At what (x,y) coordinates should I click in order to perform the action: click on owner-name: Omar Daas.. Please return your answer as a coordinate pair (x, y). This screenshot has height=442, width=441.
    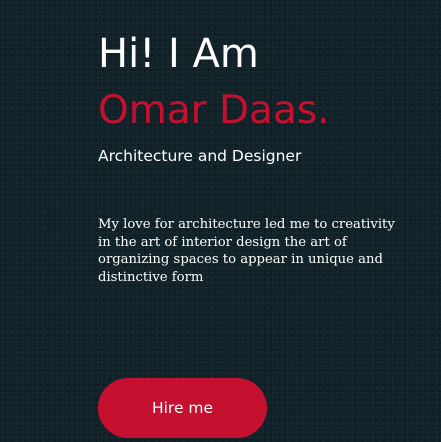
    Looking at the image, I should click on (214, 110).